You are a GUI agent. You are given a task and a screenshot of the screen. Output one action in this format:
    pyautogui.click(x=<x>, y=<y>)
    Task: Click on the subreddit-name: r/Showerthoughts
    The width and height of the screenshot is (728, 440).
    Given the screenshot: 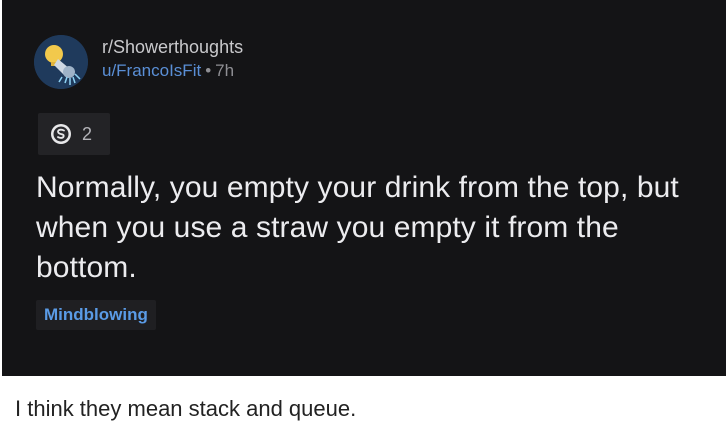 What is the action you would take?
    pyautogui.click(x=172, y=47)
    